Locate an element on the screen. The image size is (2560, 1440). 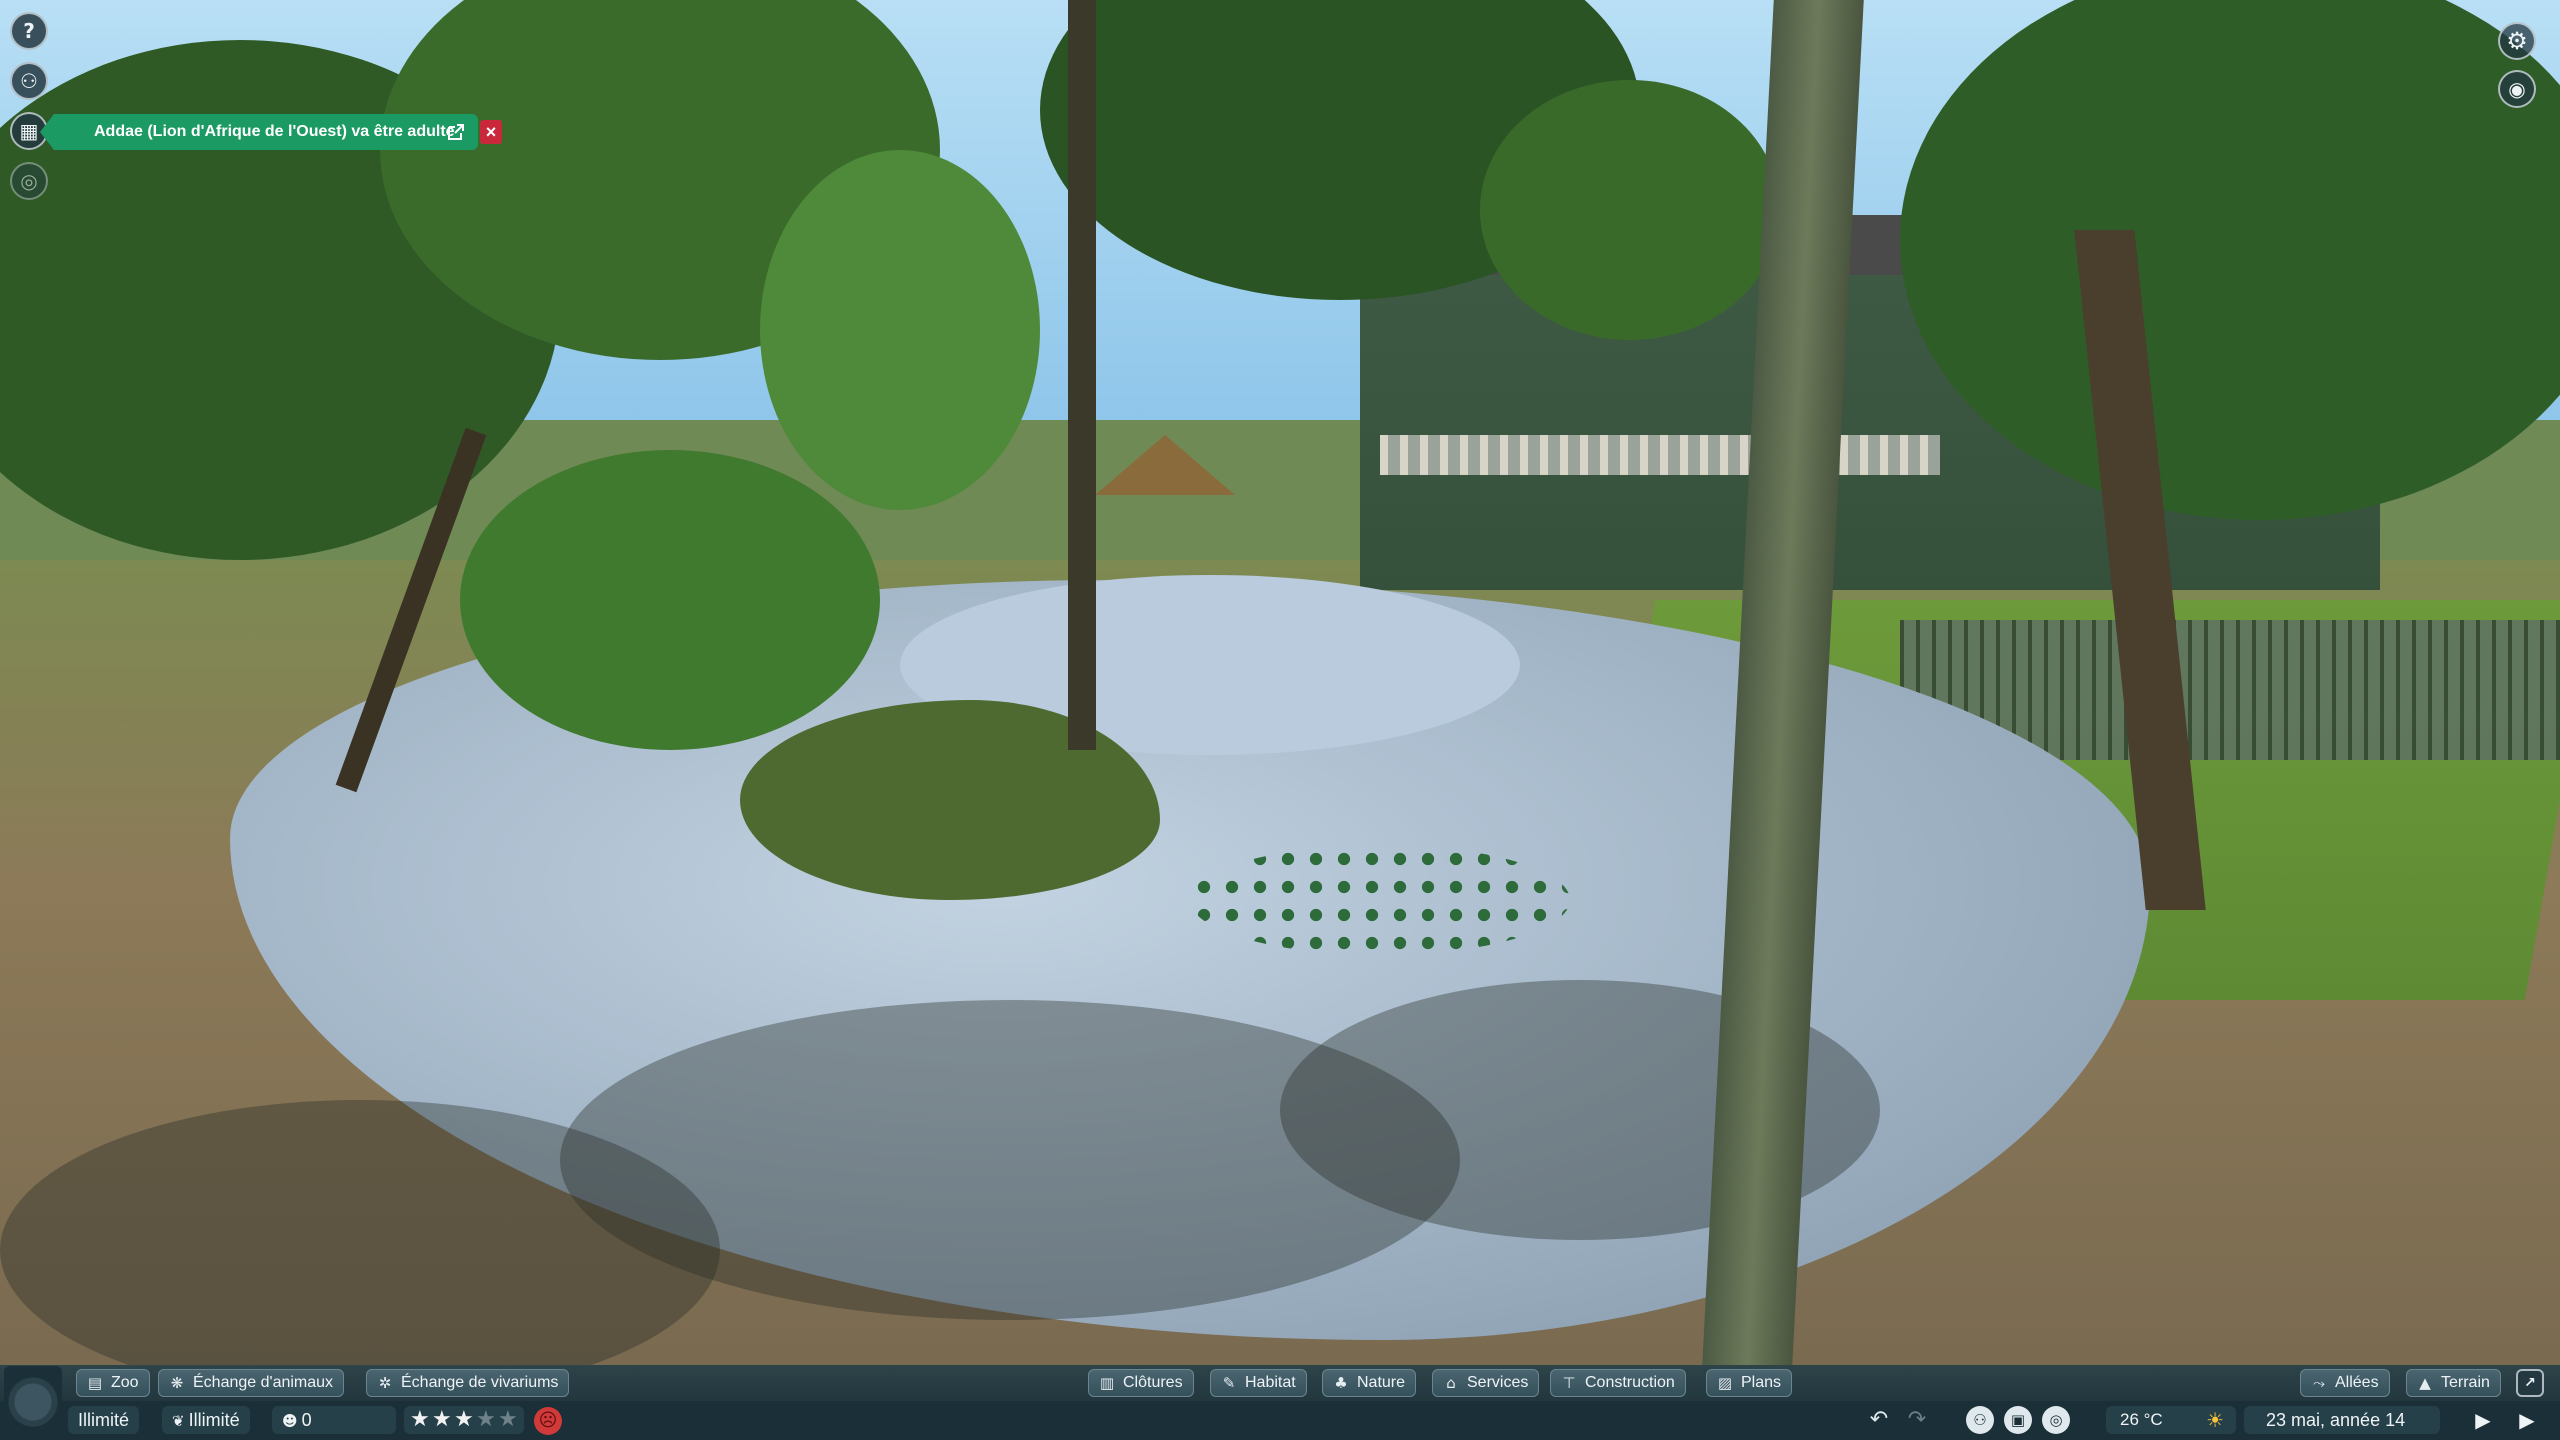
toast-pointer is located at coordinates (47, 132).